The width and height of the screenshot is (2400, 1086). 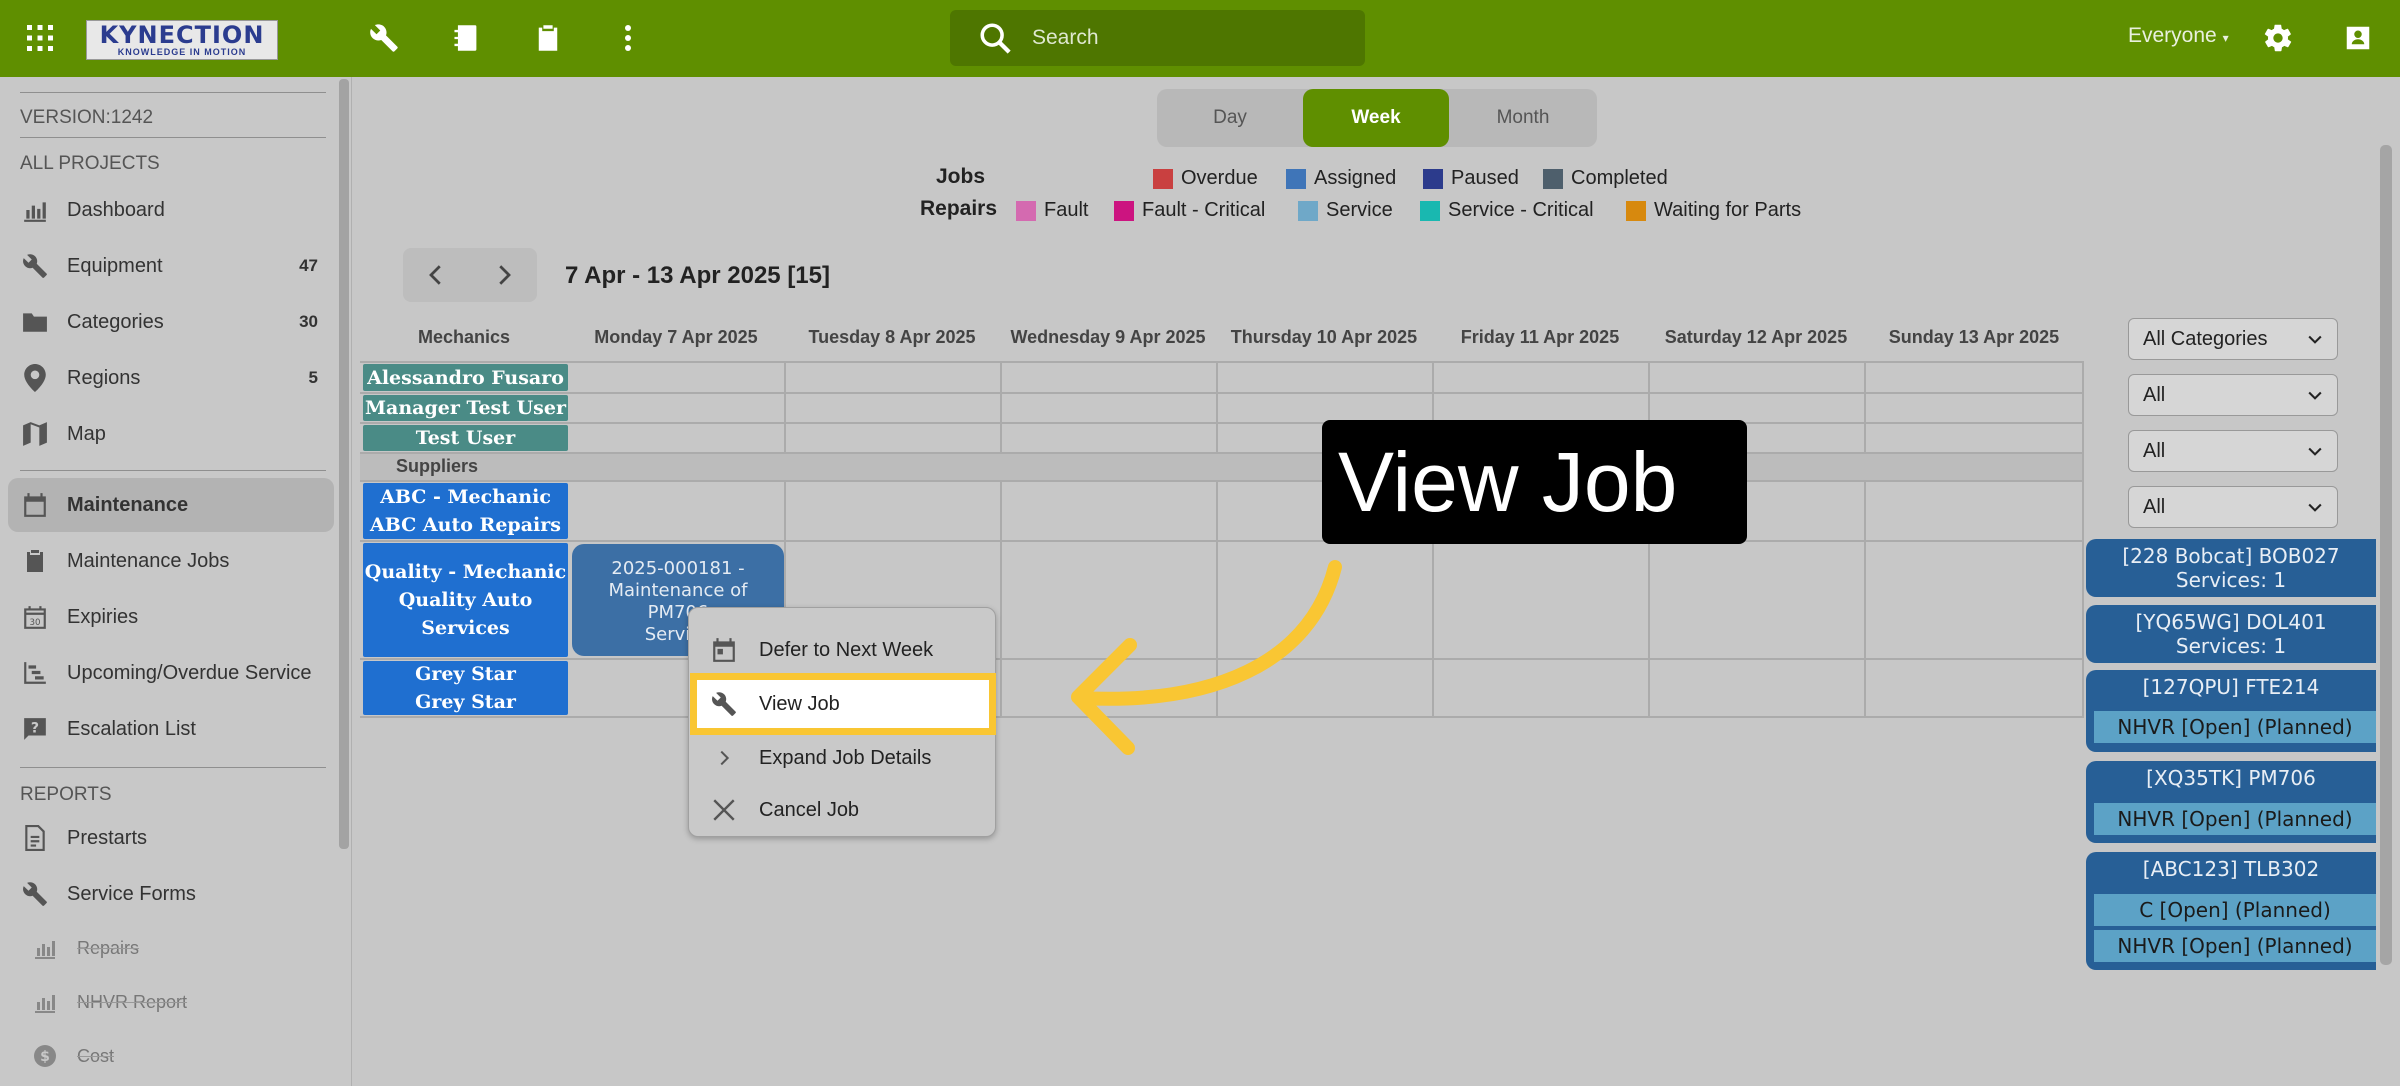 I want to click on item-count: 30, so click(x=308, y=321).